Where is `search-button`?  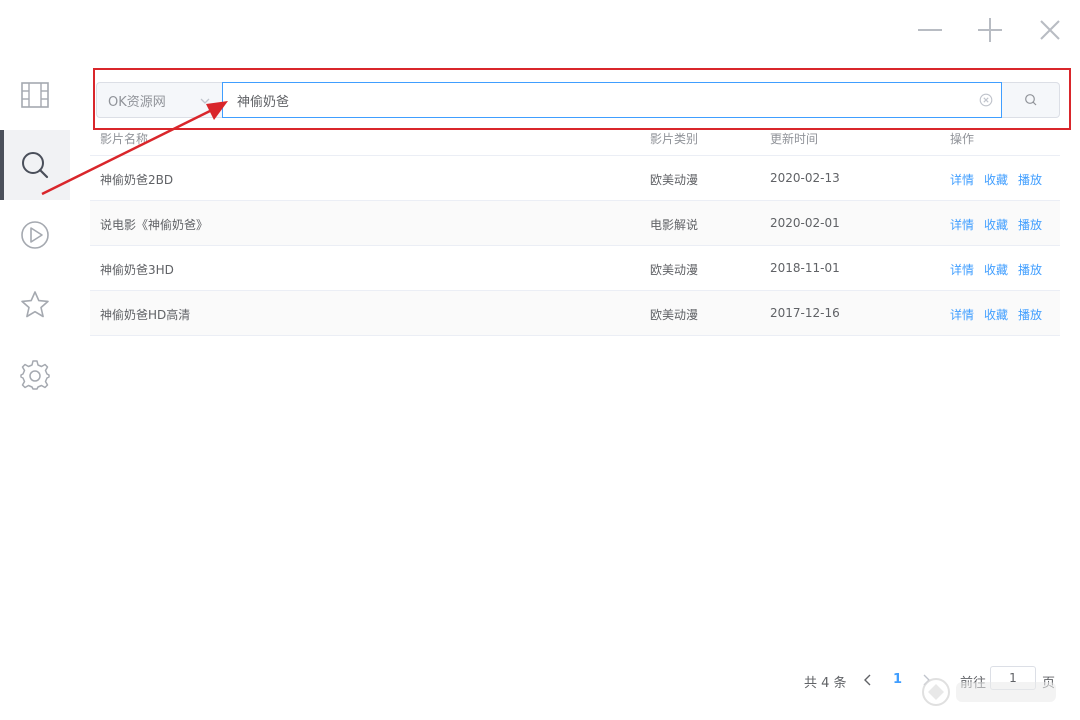
search-button is located at coordinates (1031, 100).